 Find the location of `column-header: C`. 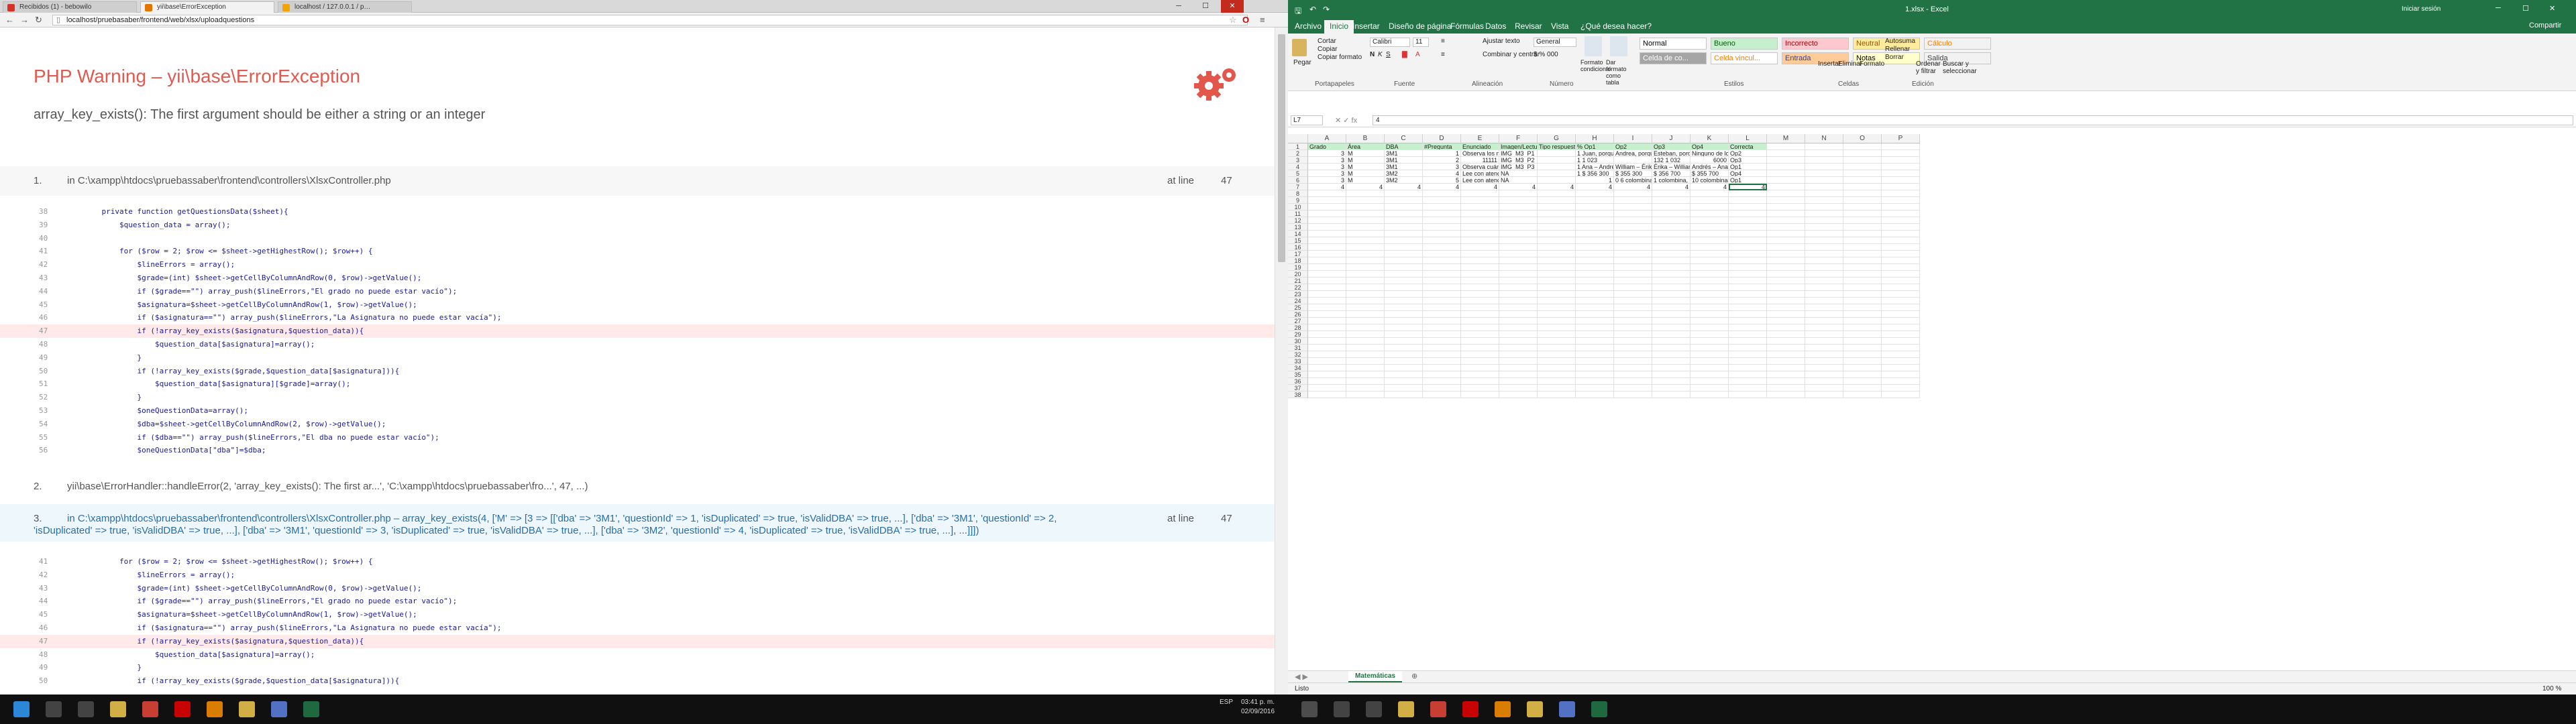

column-header: C is located at coordinates (1404, 138).